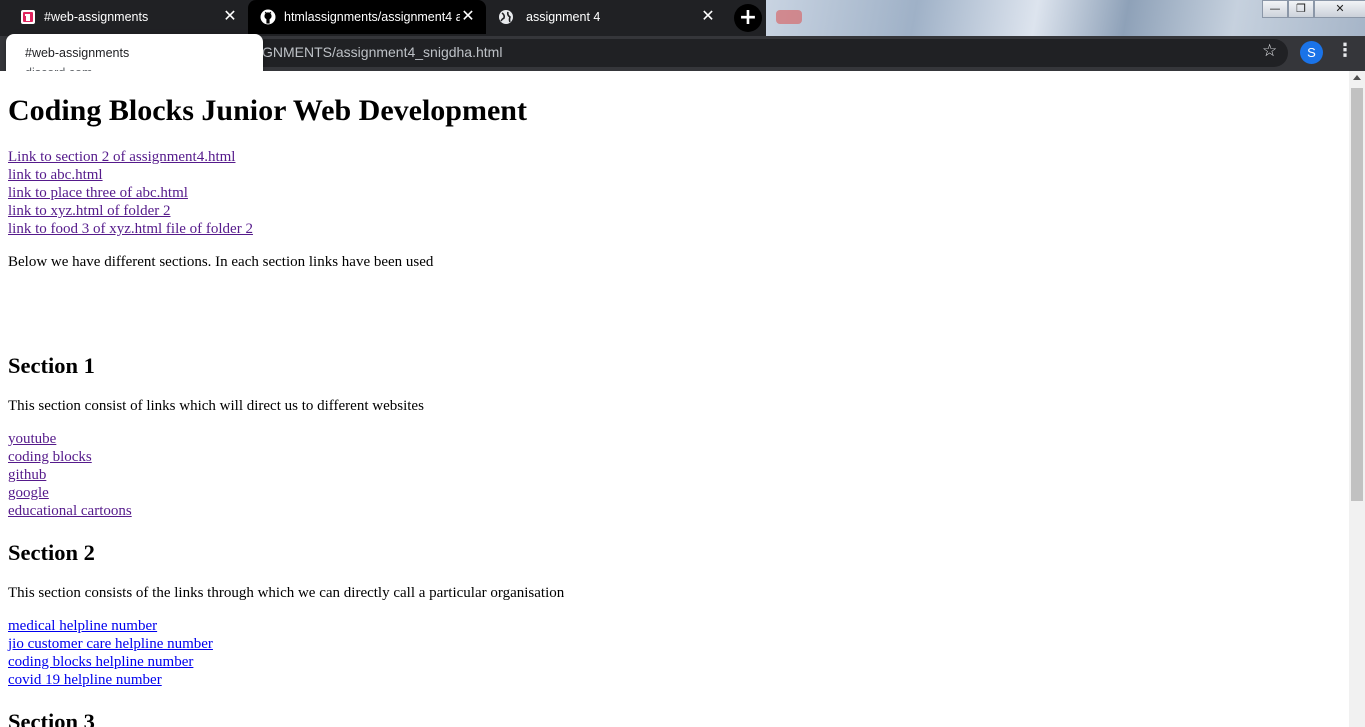  Describe the element at coordinates (1339, 9) in the screenshot. I see `window-close-button: ✕` at that location.